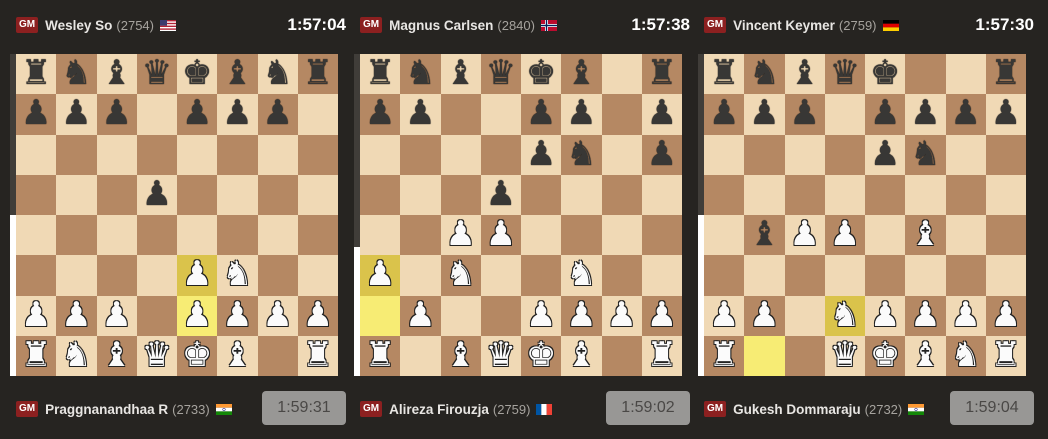  I want to click on square-a3: ♟, so click(380, 275).